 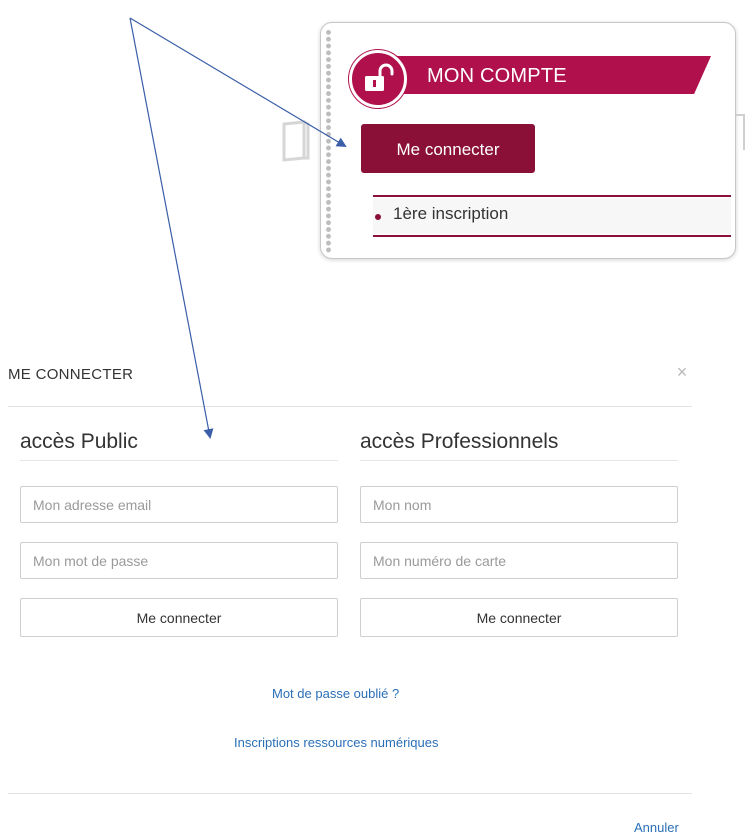 I want to click on password-field, so click(x=179, y=560).